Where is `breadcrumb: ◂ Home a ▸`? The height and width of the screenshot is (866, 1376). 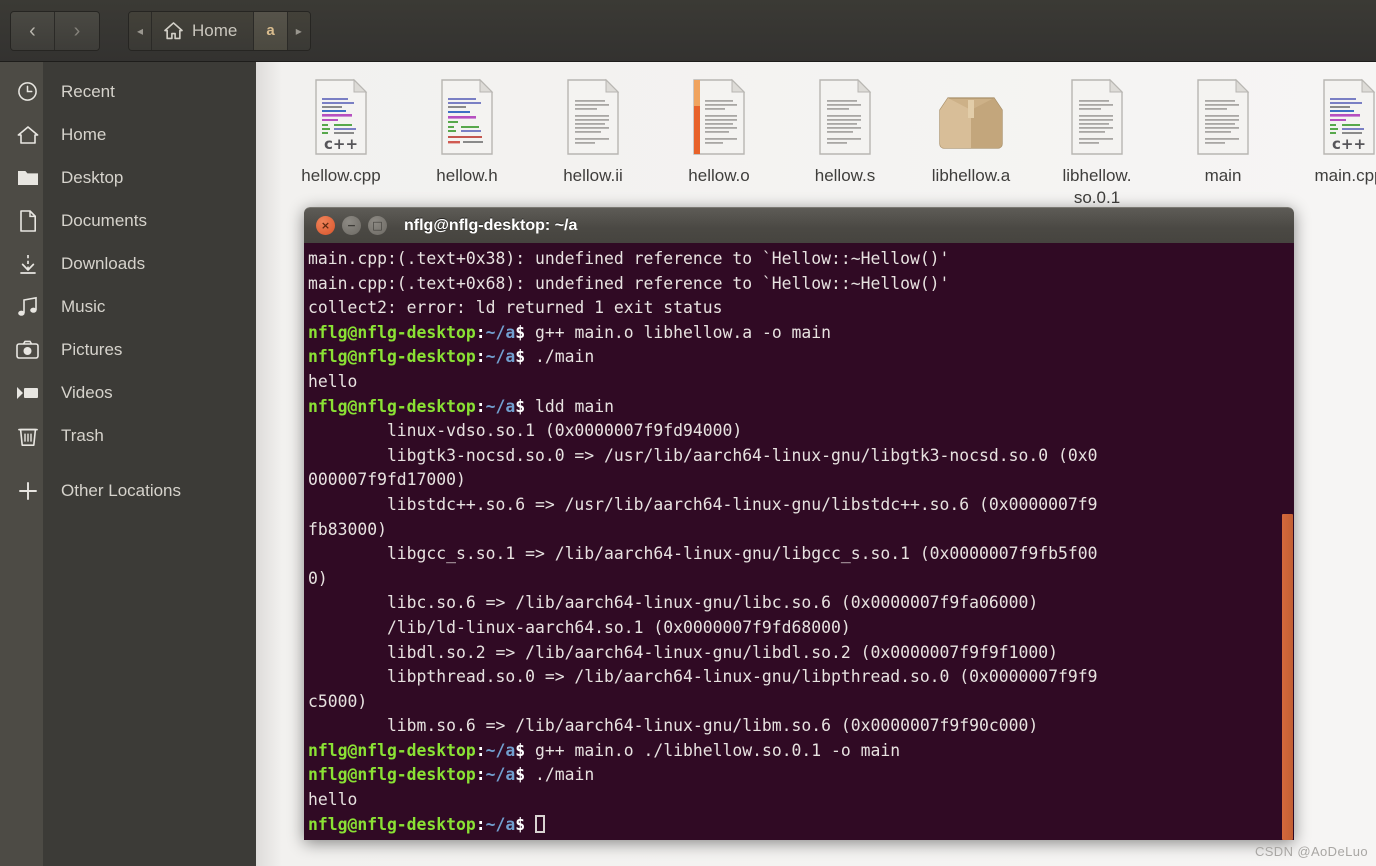
breadcrumb: ◂ Home a ▸ is located at coordinates (219, 30).